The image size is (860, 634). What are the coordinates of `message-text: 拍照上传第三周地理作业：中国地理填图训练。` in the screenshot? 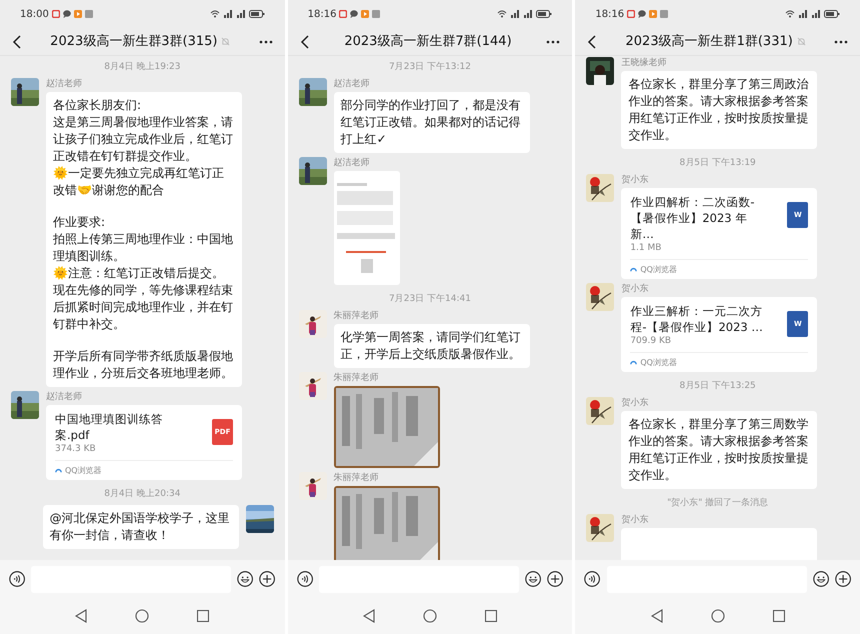 It's located at (143, 248).